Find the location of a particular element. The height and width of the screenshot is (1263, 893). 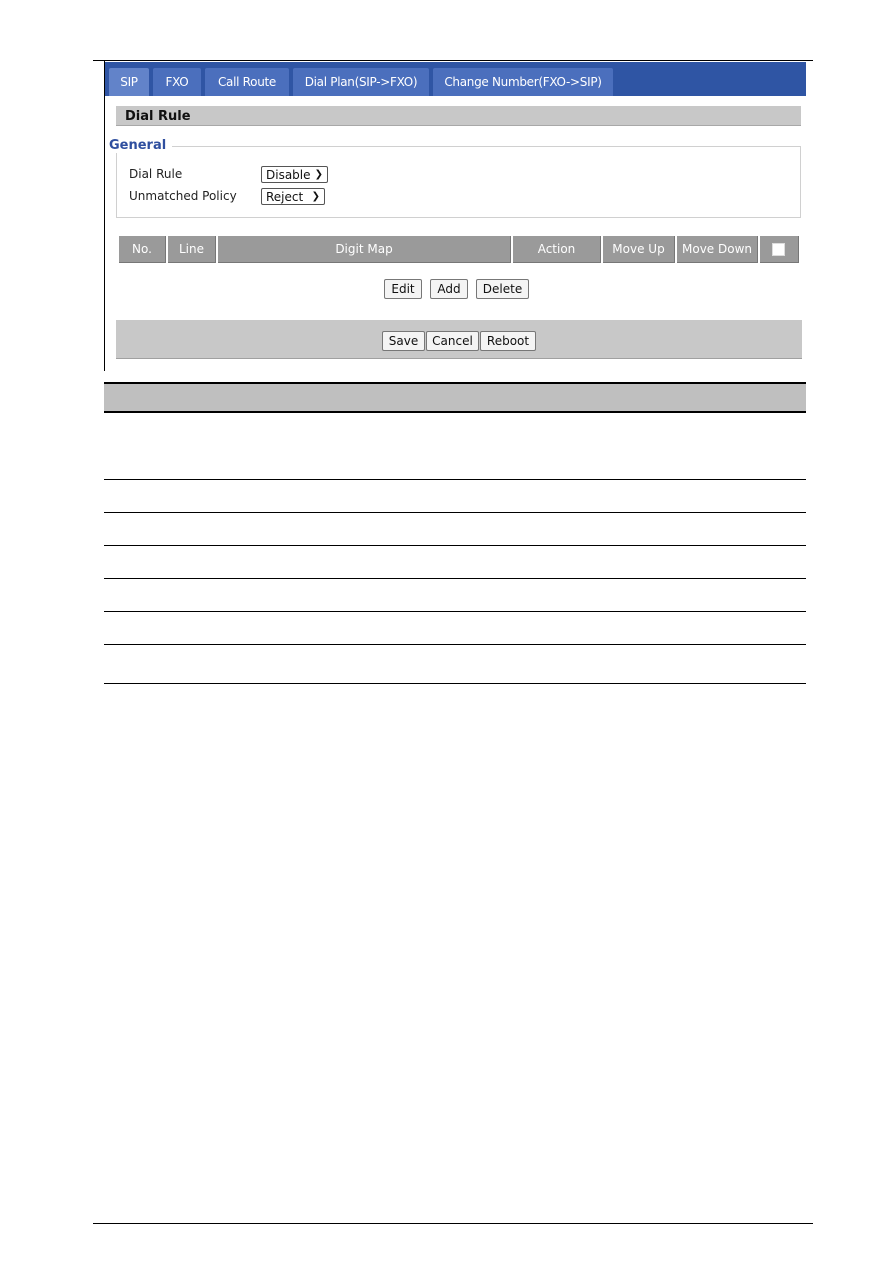

page-footer-rule is located at coordinates (453, 1223).